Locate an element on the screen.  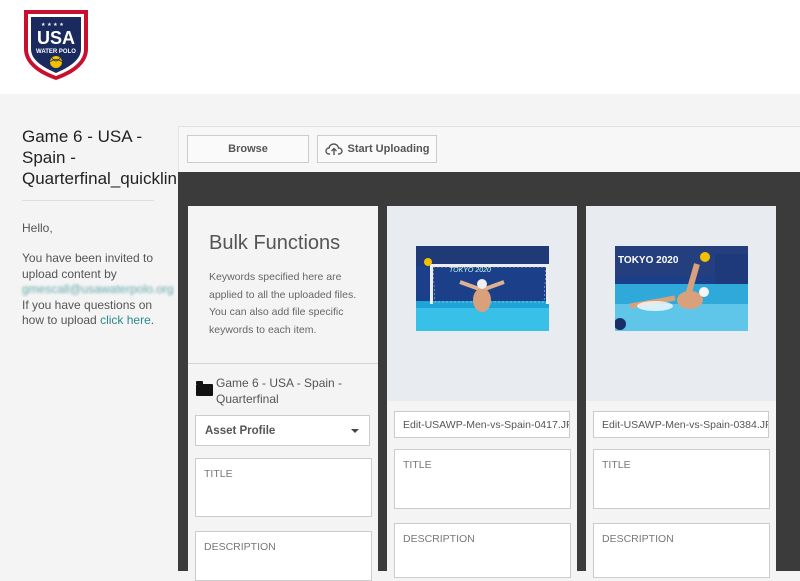
start-uploading-label: Start Uploading is located at coordinates (388, 149).